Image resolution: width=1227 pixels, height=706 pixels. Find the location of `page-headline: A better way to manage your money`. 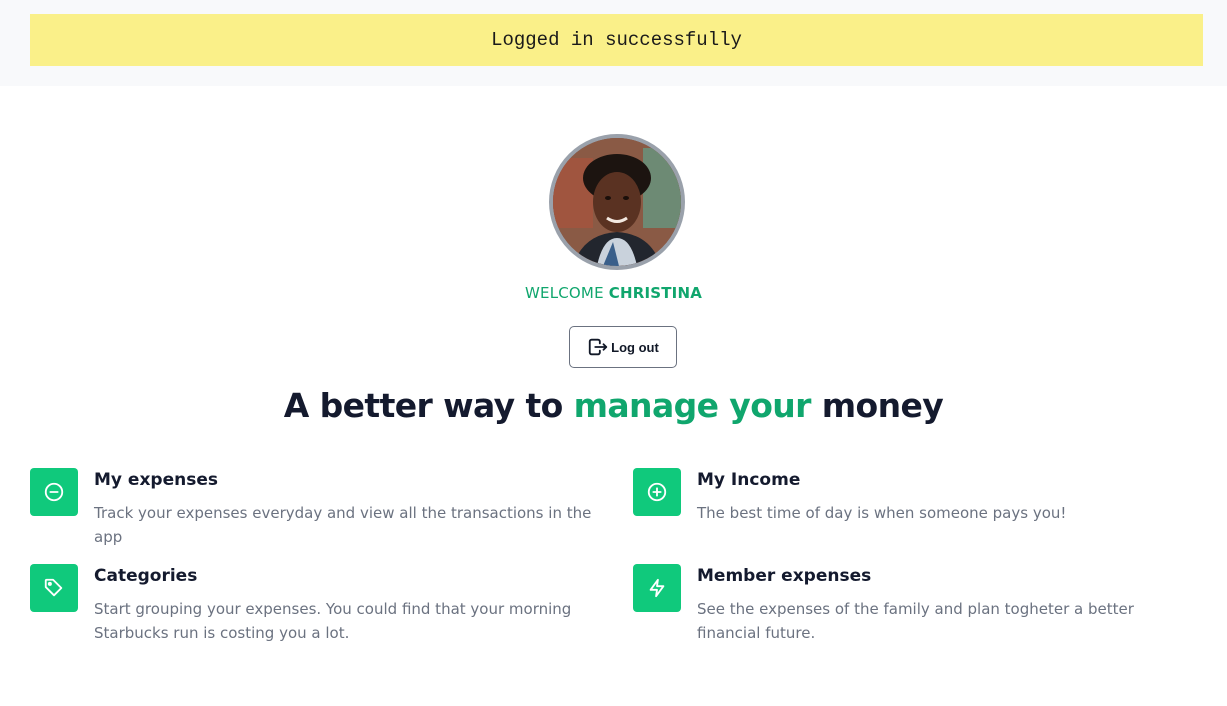

page-headline: A better way to manage your money is located at coordinates (613, 405).